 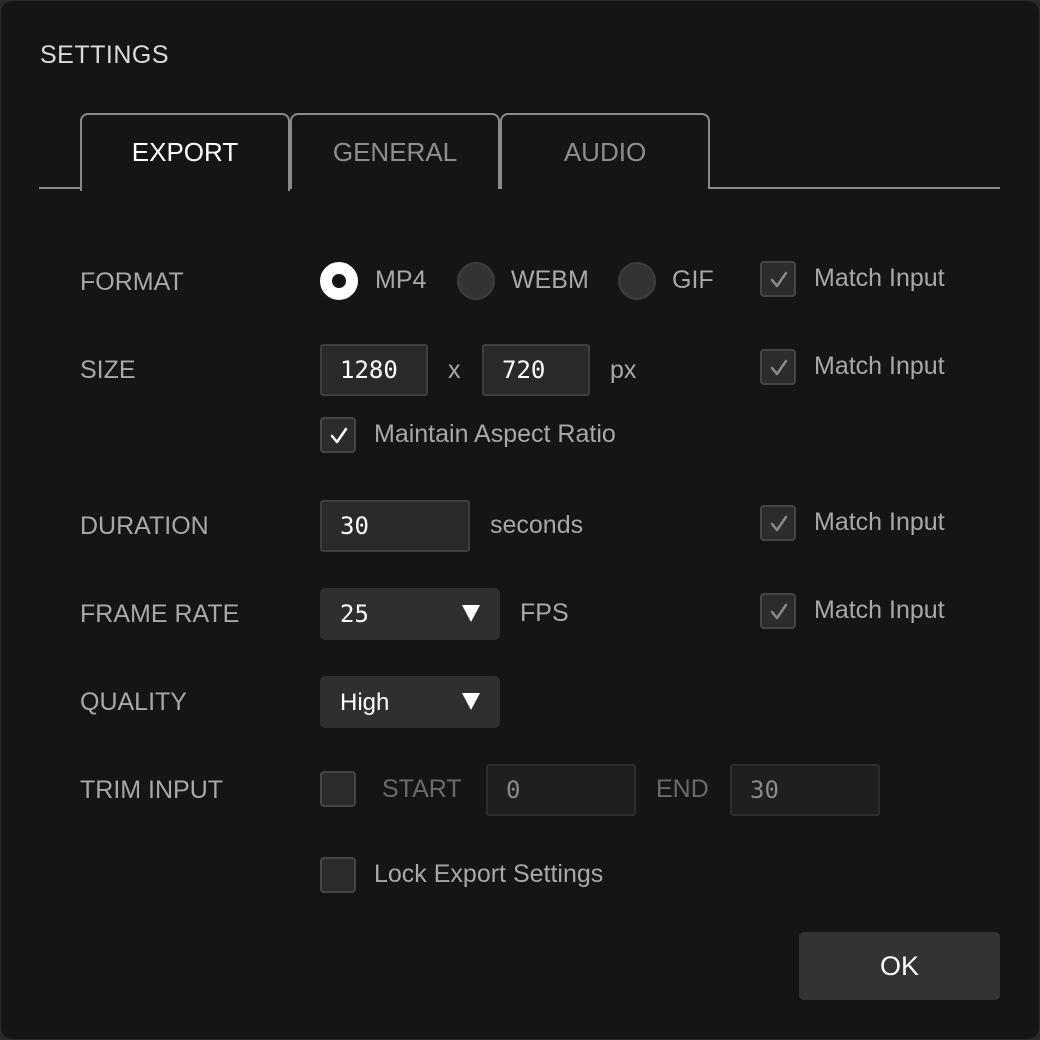 What do you see at coordinates (879, 278) in the screenshot?
I see `format-match-input-label: Match Input` at bounding box center [879, 278].